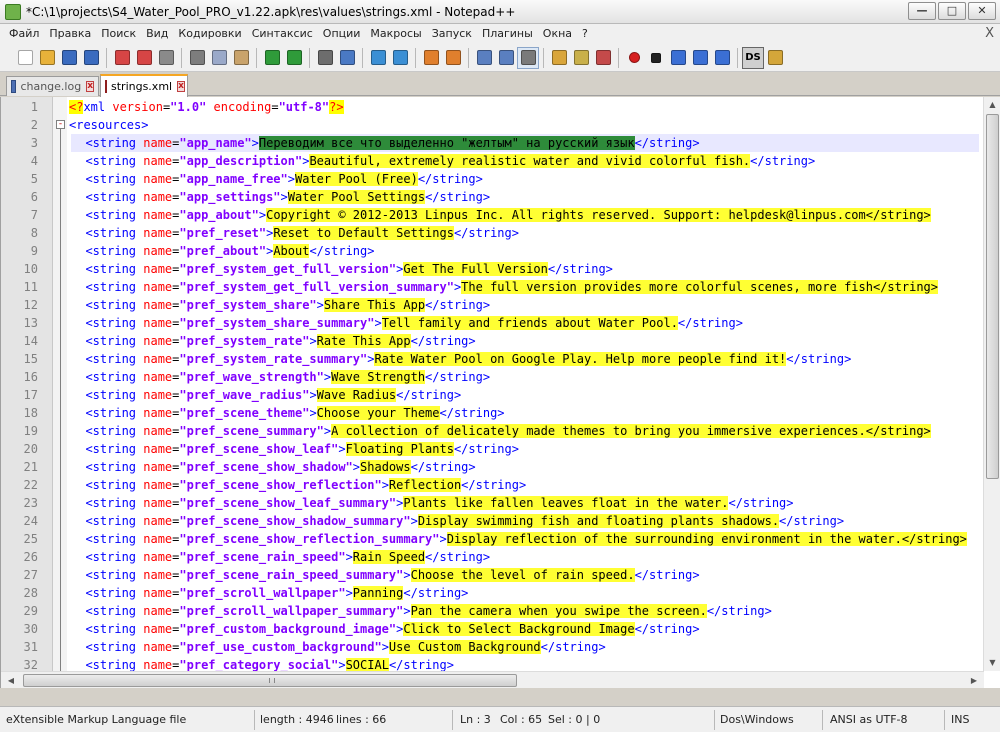 This screenshot has height=732, width=1000. Describe the element at coordinates (453, 58) in the screenshot. I see `sync-horizontal-button` at that location.